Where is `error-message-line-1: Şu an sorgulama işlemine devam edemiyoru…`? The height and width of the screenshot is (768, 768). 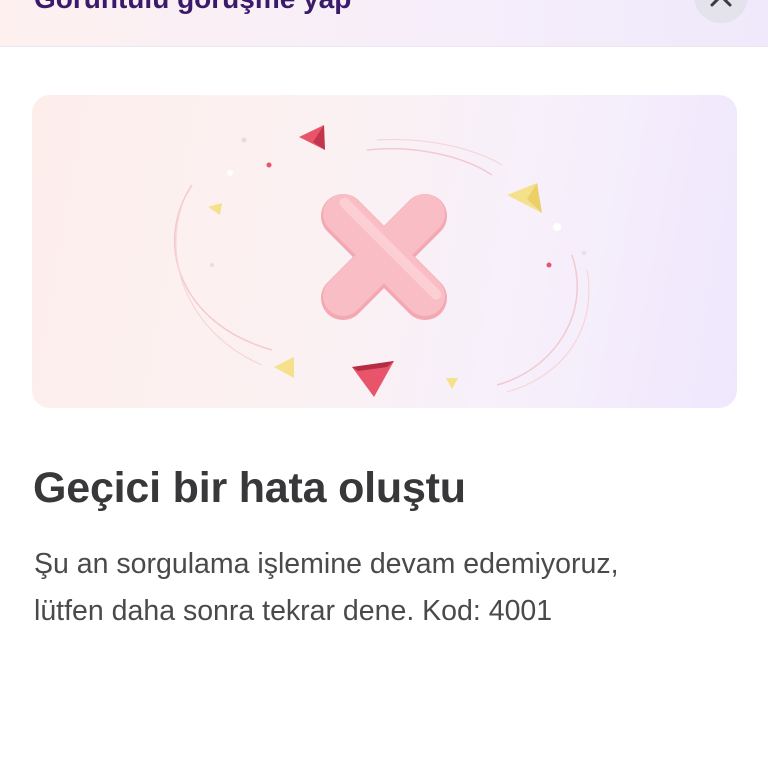 error-message-line-1: Şu an sorgulama işlemine devam edemiyoru… is located at coordinates (326, 564).